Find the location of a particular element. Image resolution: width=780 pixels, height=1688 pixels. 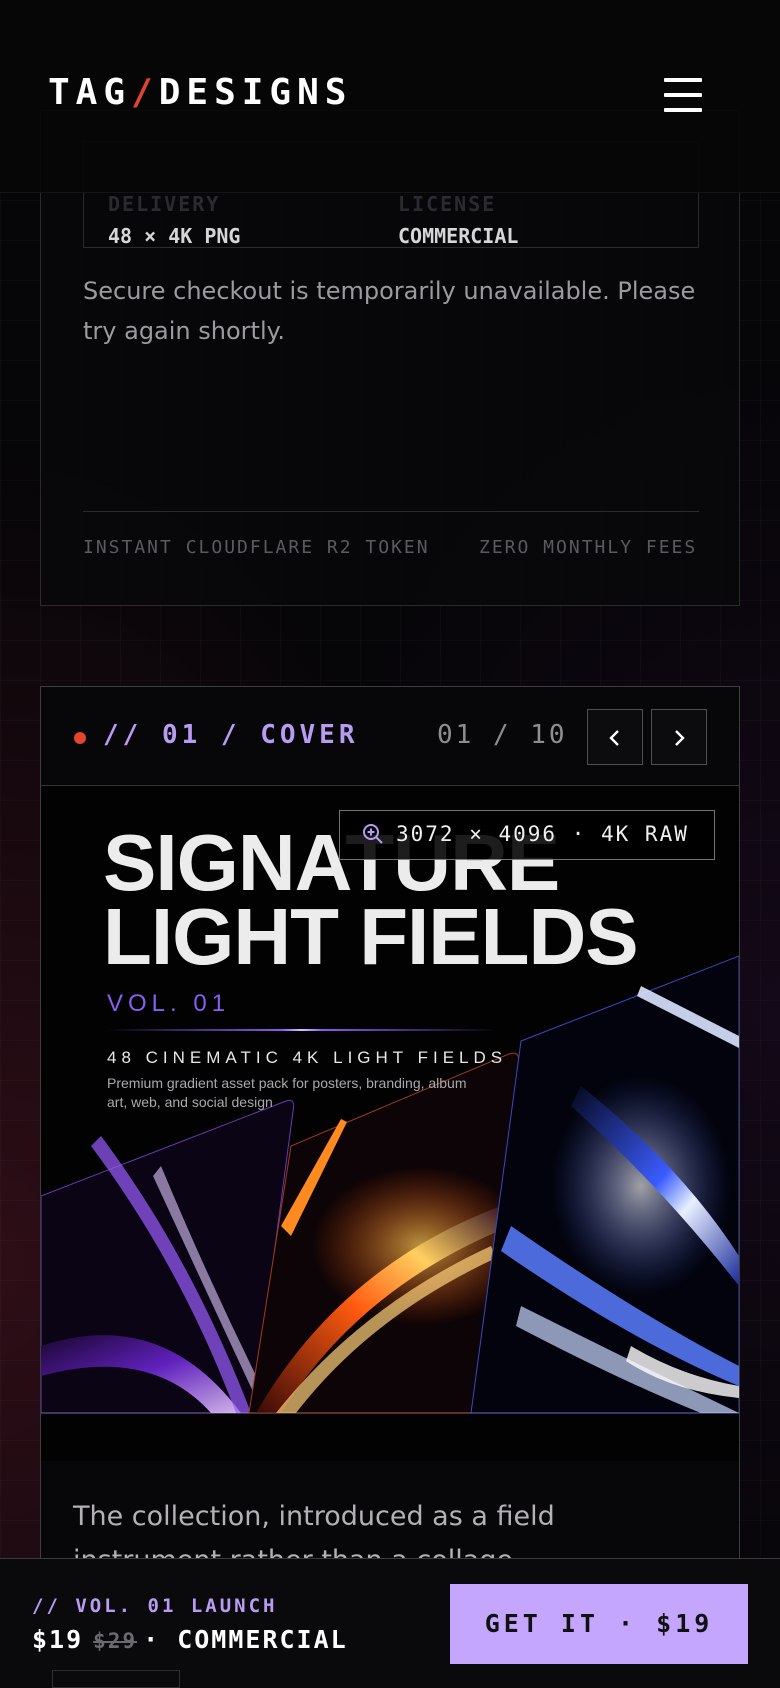

license-type: · COMMERCIAL is located at coordinates (245, 1639).